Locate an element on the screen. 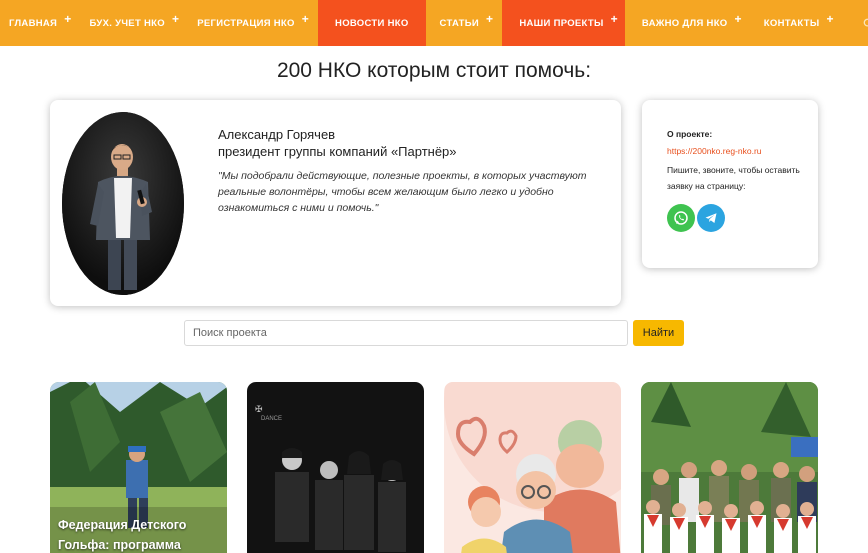 The width and height of the screenshot is (868, 553). nav-item-news: НОВОСТИ НКО is located at coordinates (372, 23).